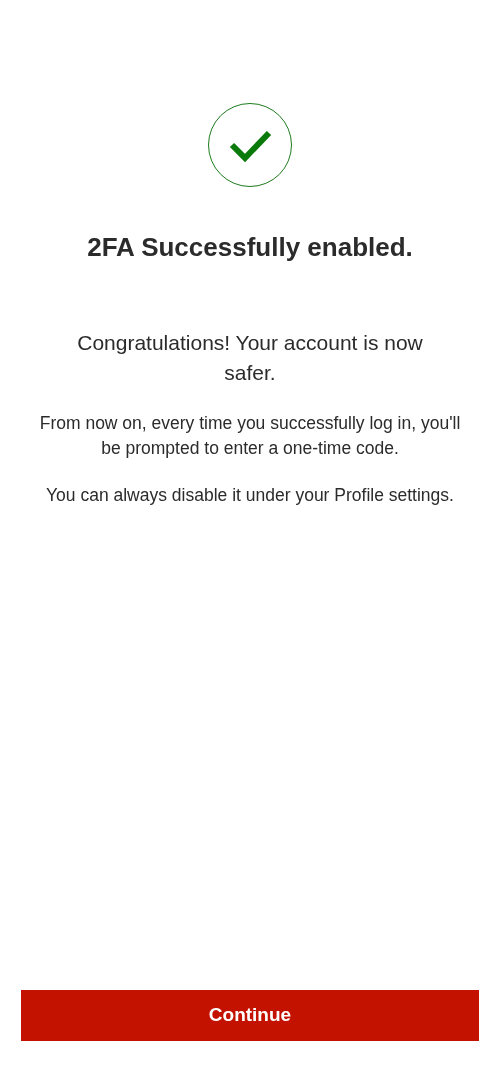 The image size is (500, 1082). I want to click on paragraph: You can always disable it under your Profile settings., so click(250, 496).